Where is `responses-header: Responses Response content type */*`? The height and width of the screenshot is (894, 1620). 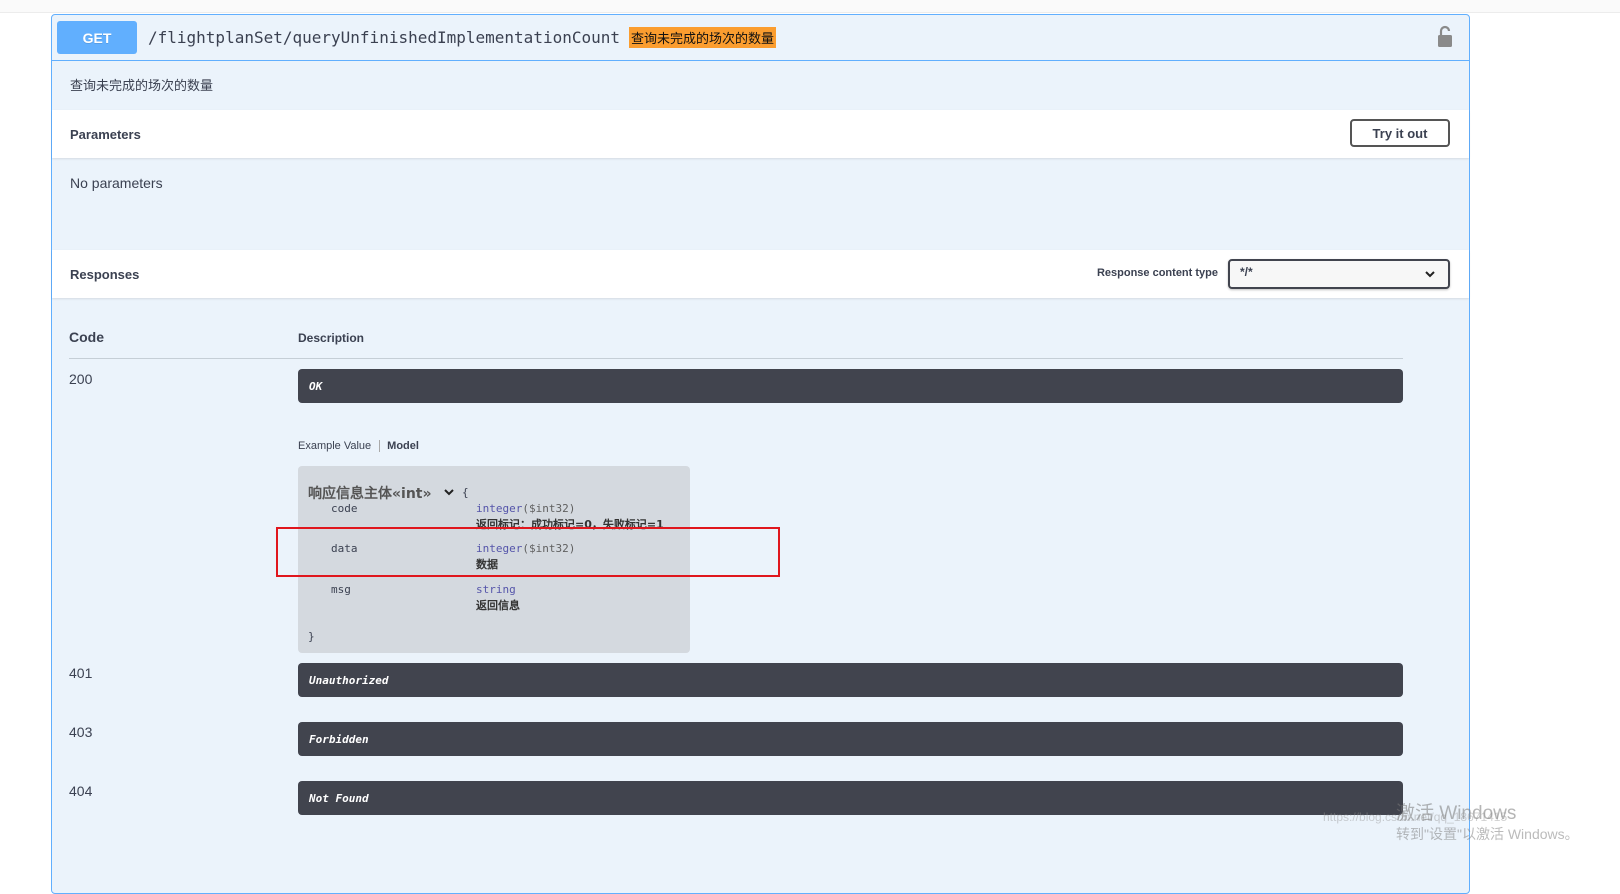 responses-header: Responses Response content type */* is located at coordinates (760, 274).